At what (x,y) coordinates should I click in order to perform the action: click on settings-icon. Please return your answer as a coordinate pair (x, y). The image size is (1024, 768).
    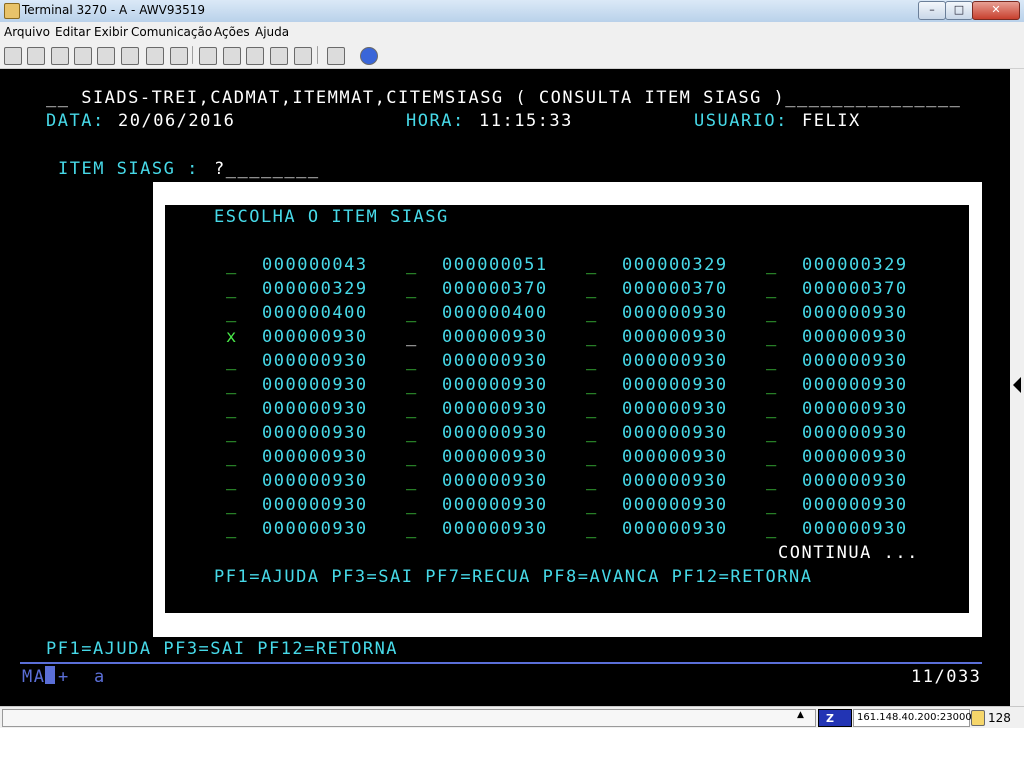
    Looking at the image, I should click on (303, 56).